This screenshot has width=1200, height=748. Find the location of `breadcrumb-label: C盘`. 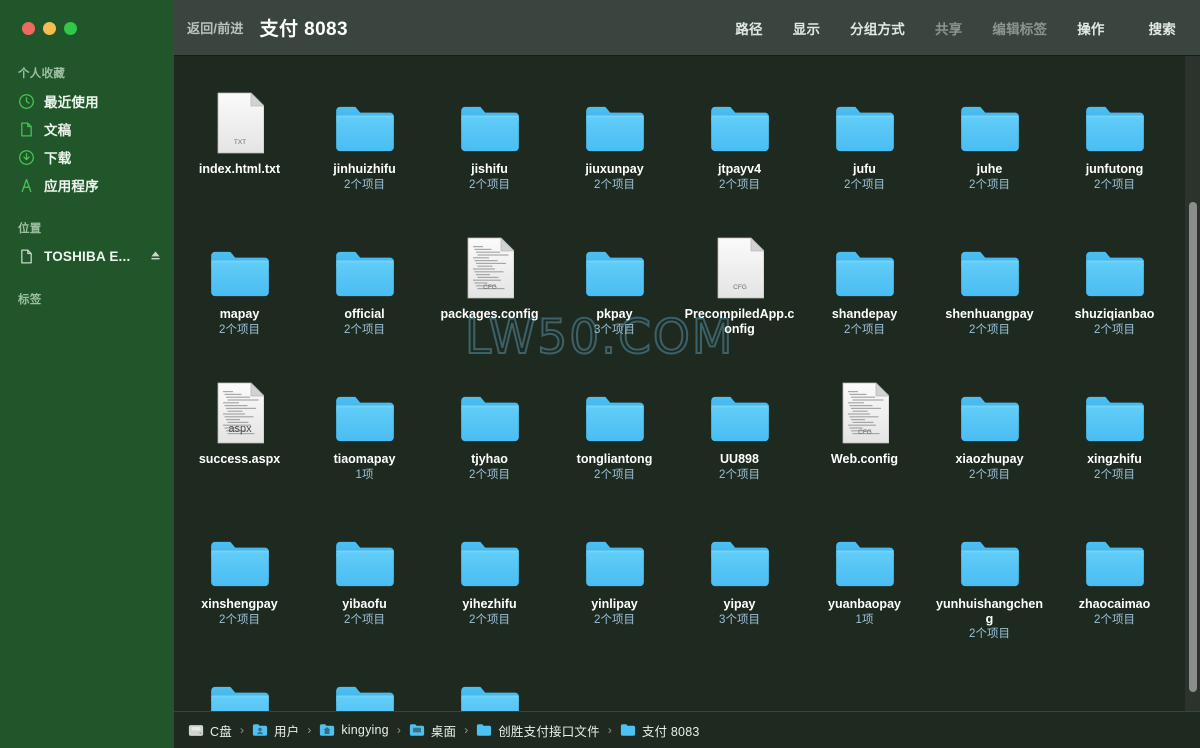

breadcrumb-label: C盘 is located at coordinates (221, 731).